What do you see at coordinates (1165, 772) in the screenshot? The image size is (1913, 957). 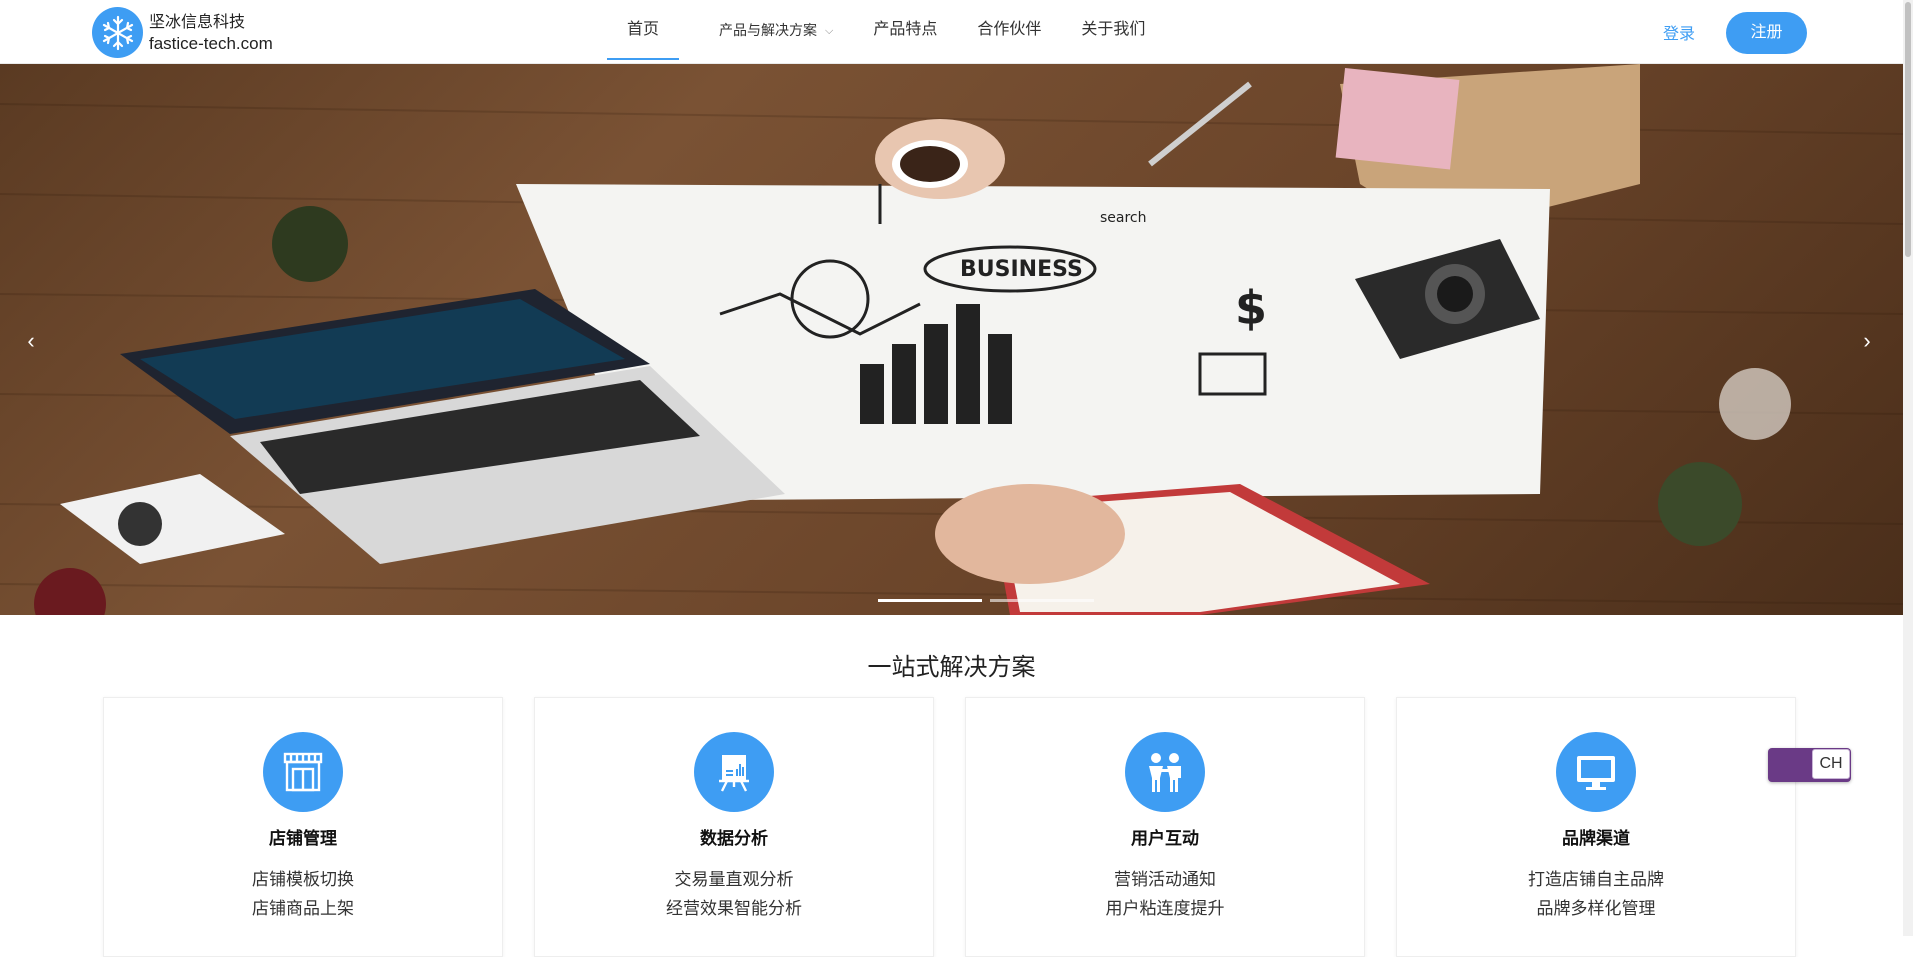 I see `two-people-icon` at bounding box center [1165, 772].